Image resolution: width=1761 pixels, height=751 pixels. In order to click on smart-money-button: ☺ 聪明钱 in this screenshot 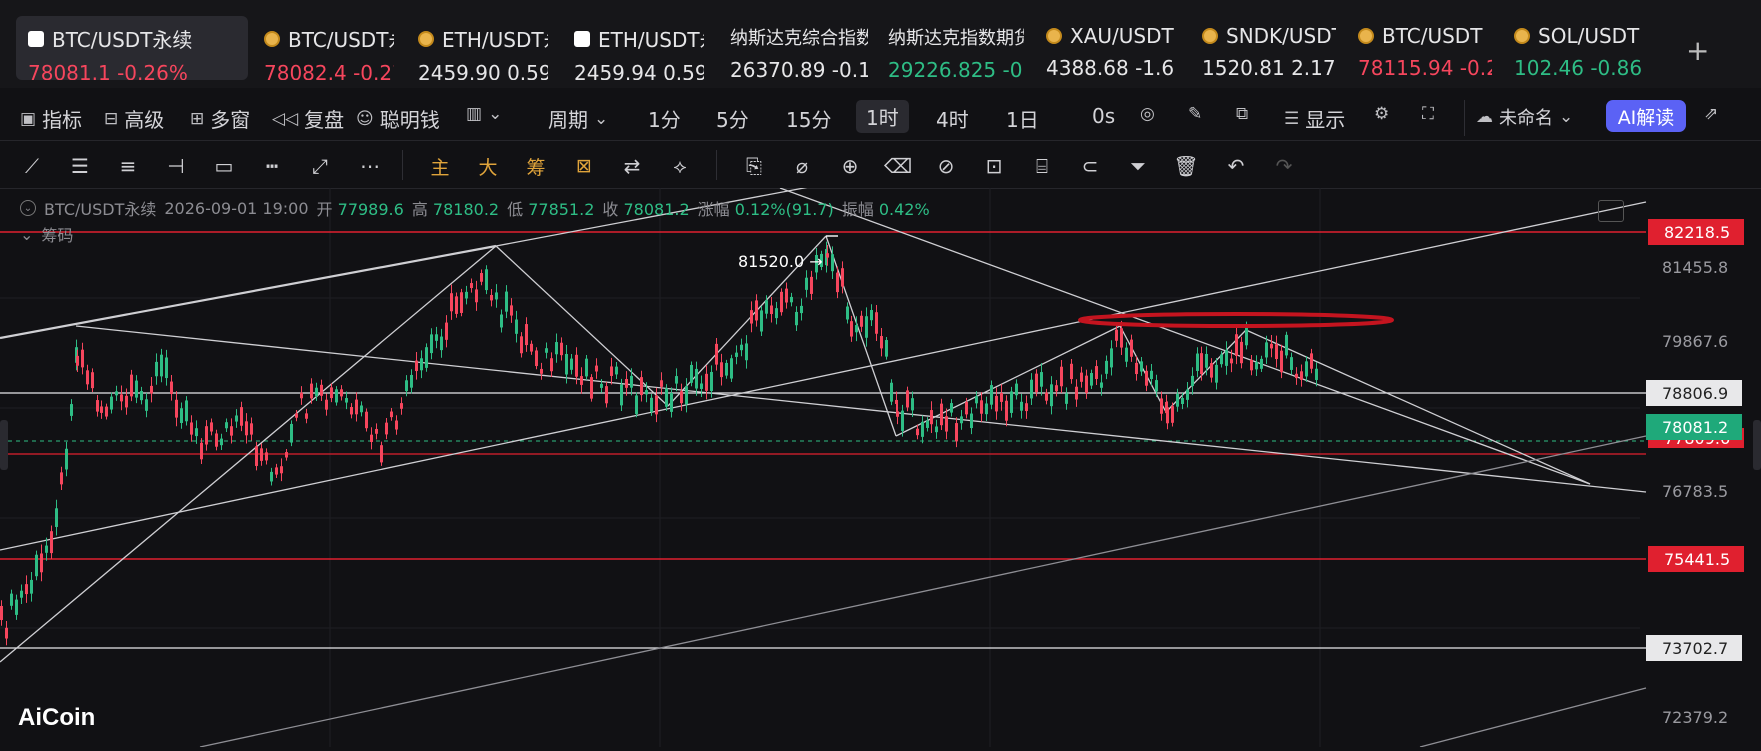, I will do `click(398, 118)`.